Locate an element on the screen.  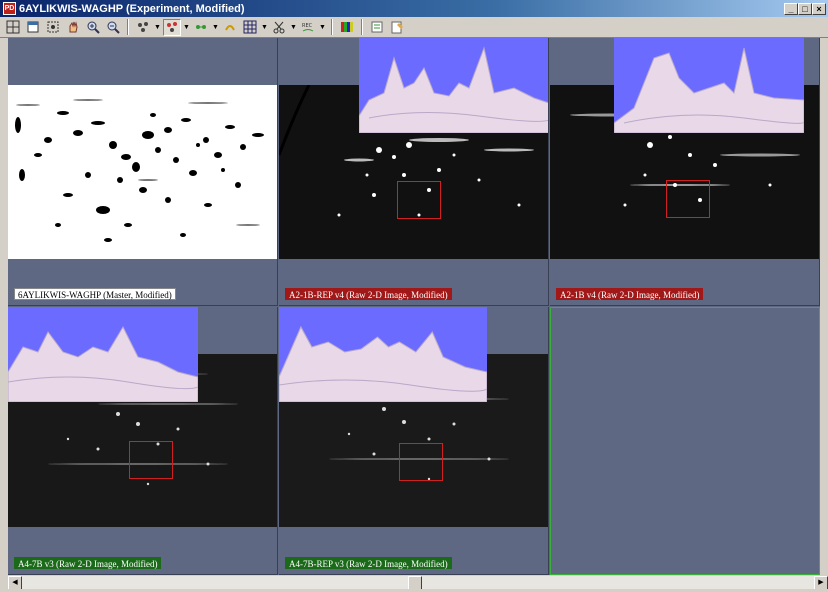
master-gel-spots is located at coordinates (139, 170).